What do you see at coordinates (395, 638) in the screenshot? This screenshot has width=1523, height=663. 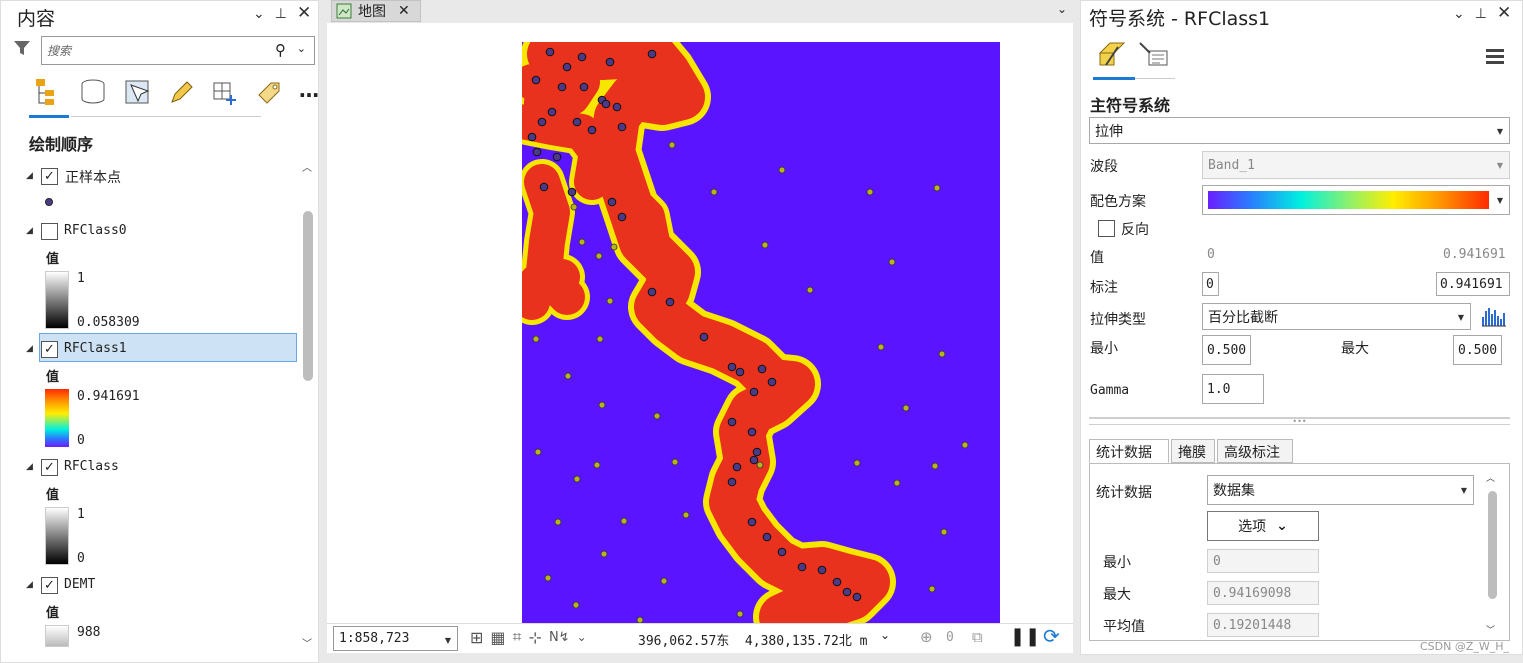 I see `scale-combobox: 1:858,723 ▼` at bounding box center [395, 638].